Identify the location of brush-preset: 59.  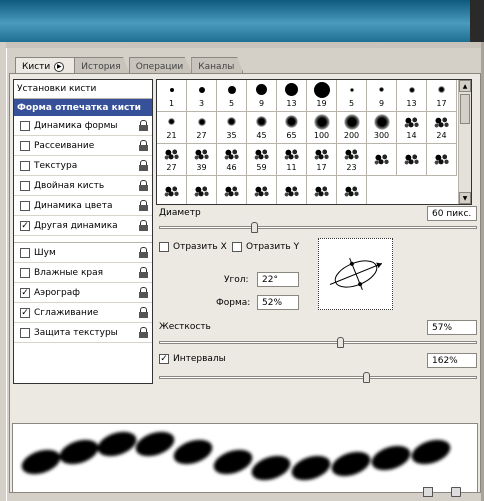
(262, 160).